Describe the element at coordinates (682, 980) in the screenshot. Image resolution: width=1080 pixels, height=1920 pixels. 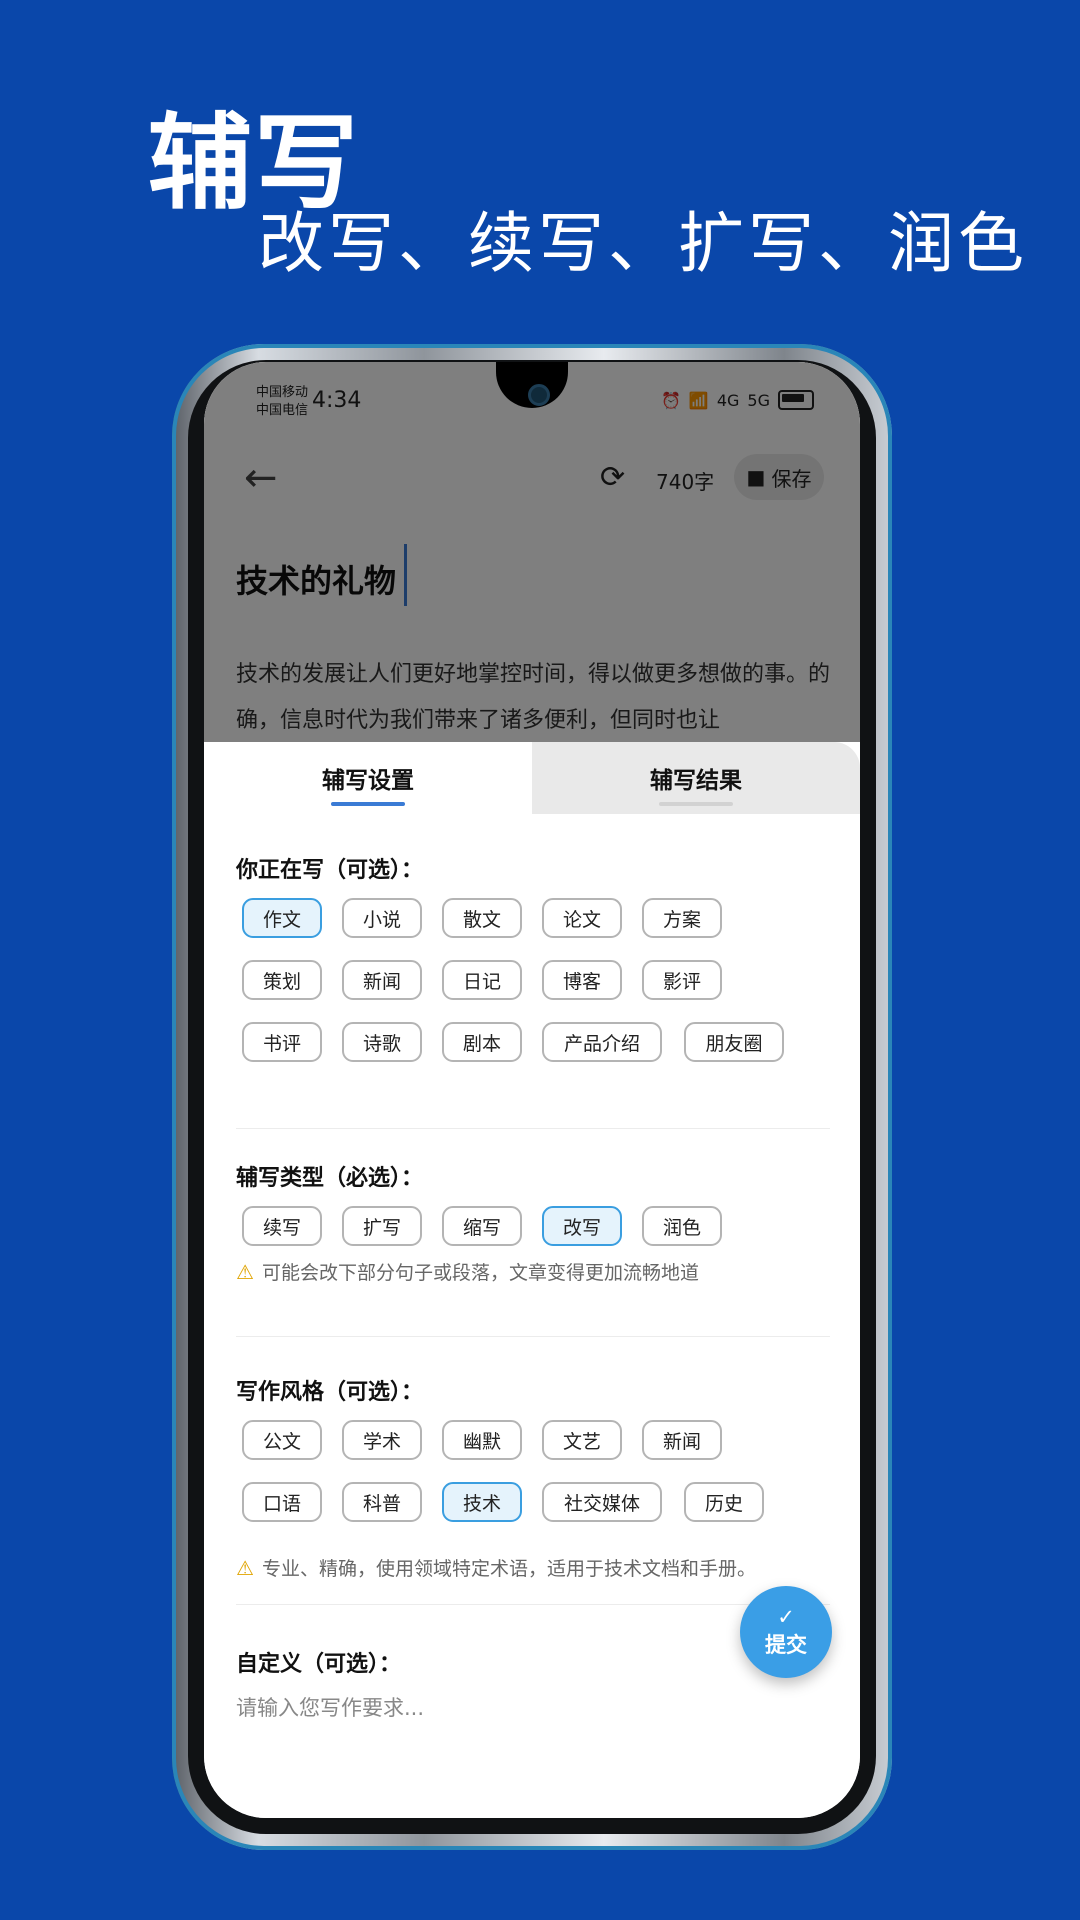
I see `genre-chip: 影评` at that location.